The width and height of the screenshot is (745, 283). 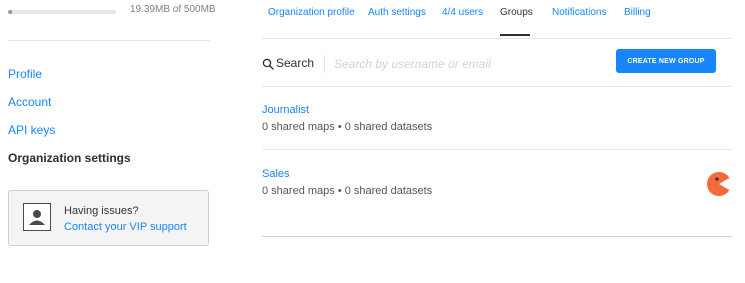 I want to click on tab-notifications: Notifications, so click(x=579, y=12).